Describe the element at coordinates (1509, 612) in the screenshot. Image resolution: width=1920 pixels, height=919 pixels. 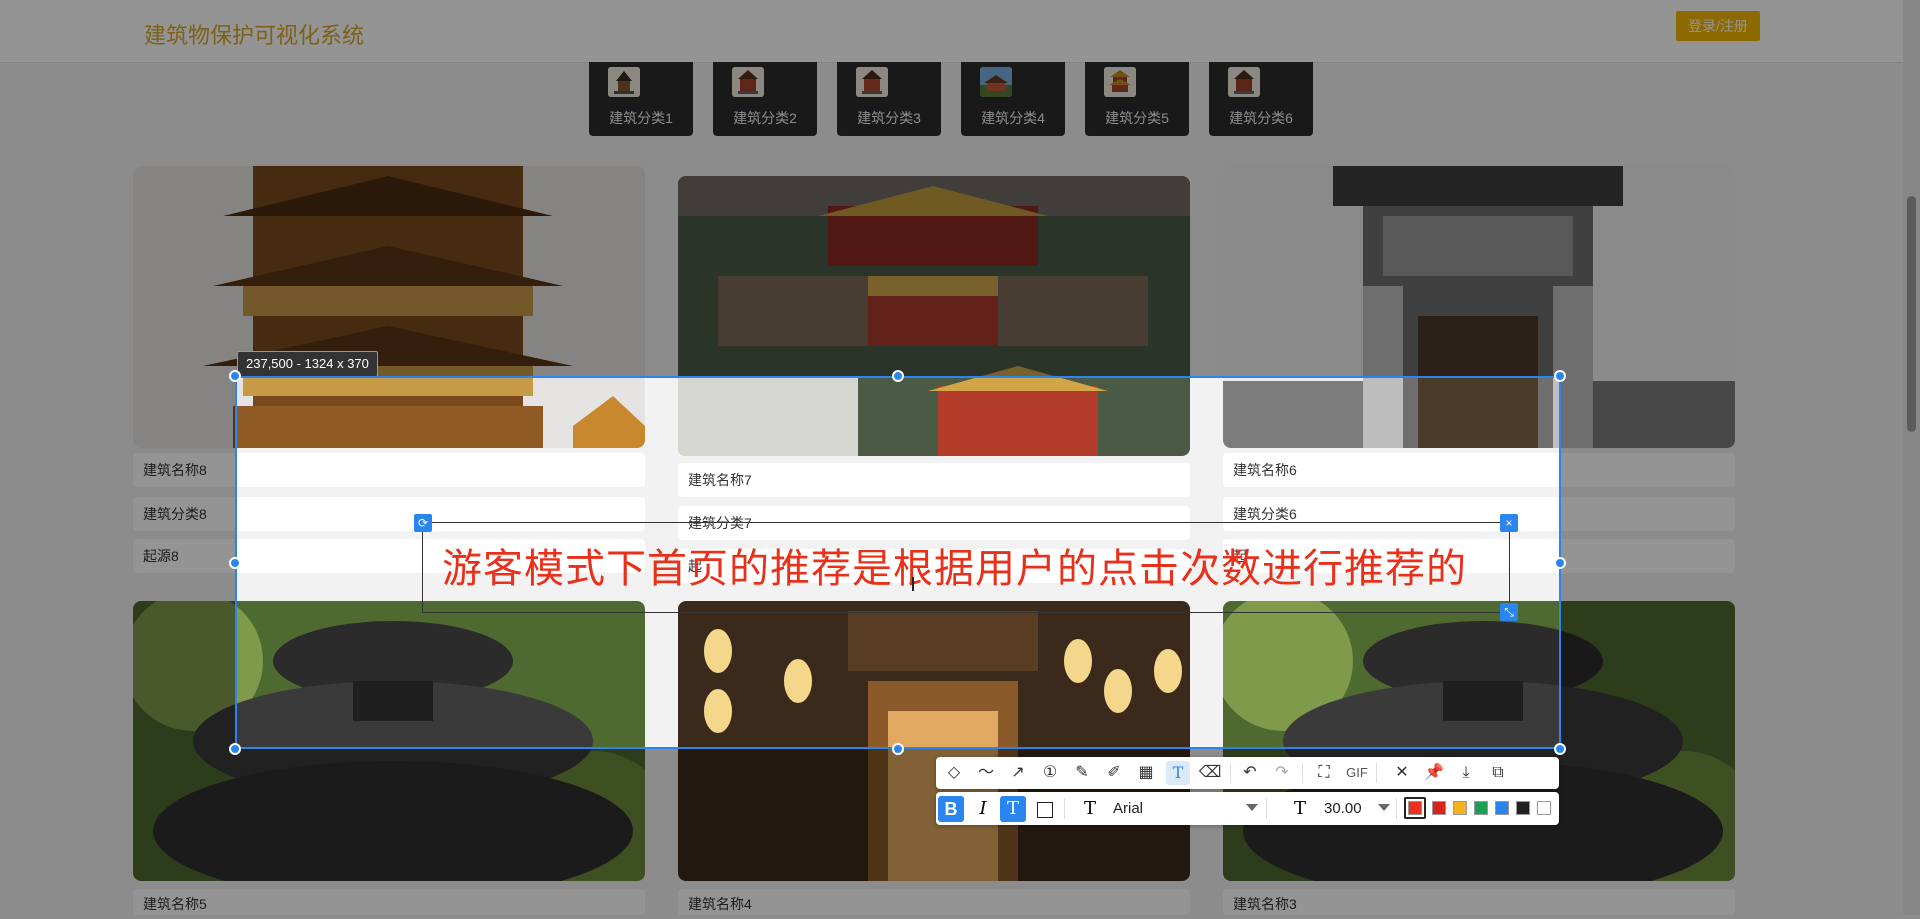
I see `resize-icon: ⤡` at that location.